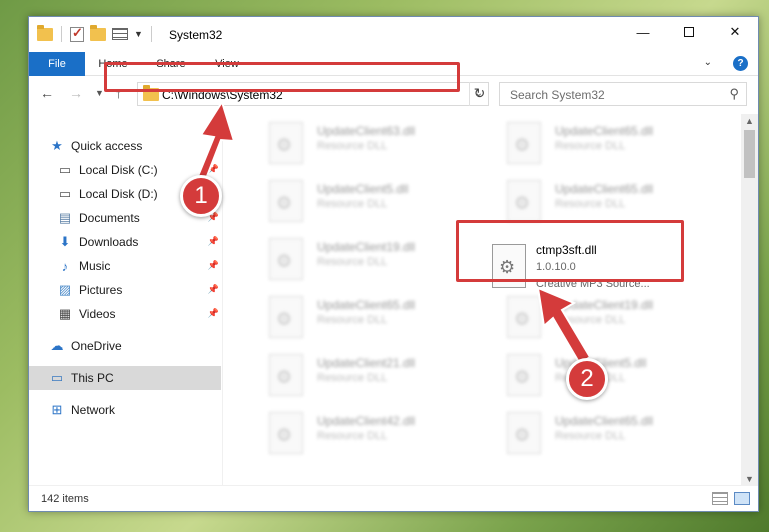 This screenshot has height=532, width=769. Describe the element at coordinates (623, 94) in the screenshot. I see `search-input: Search System32 ⚲` at that location.